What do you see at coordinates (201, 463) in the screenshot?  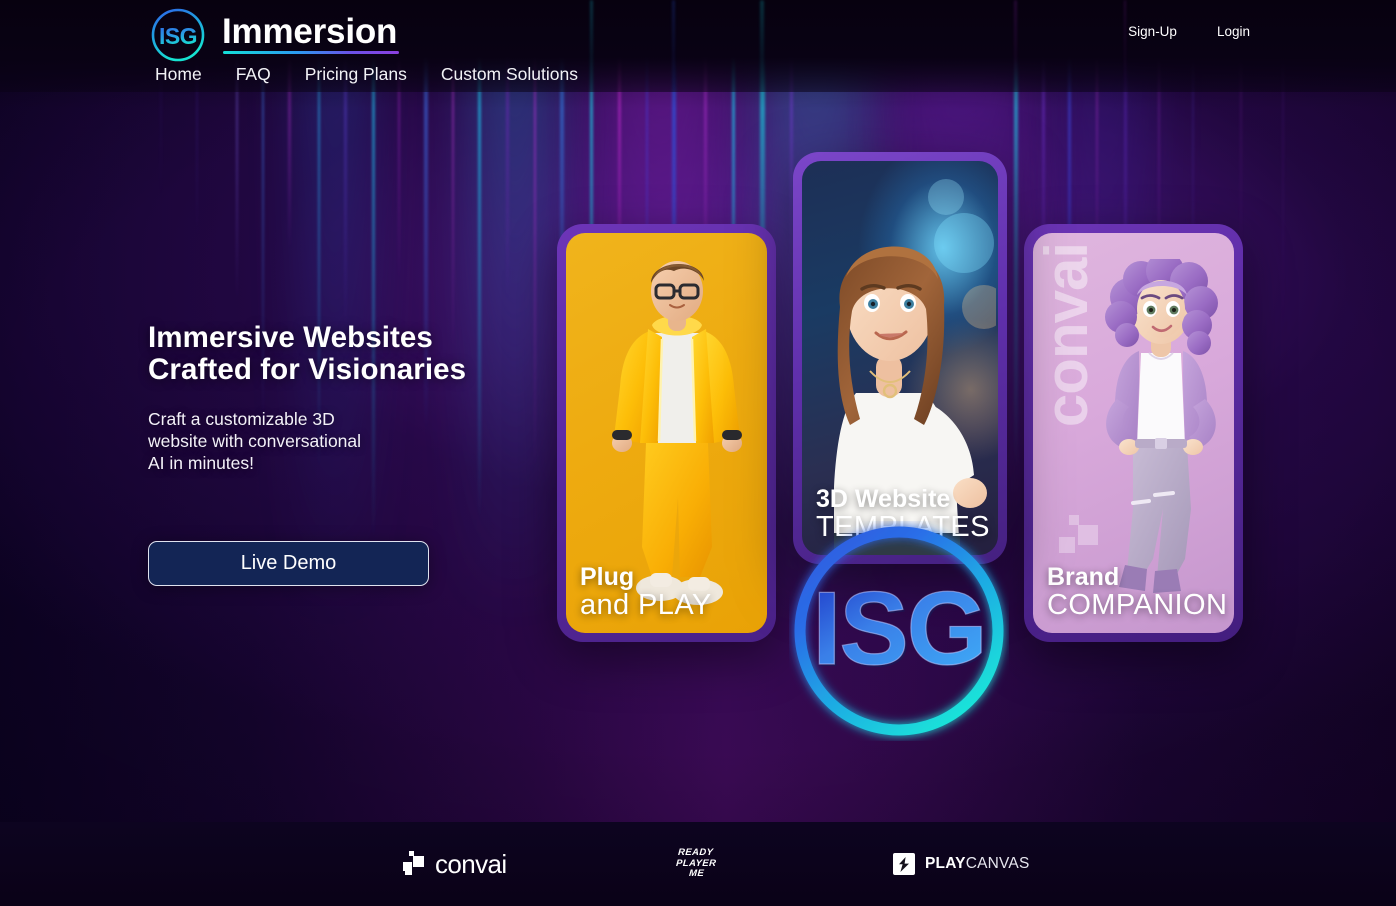 I see `hero-sub-line-3: AI in minutes!` at bounding box center [201, 463].